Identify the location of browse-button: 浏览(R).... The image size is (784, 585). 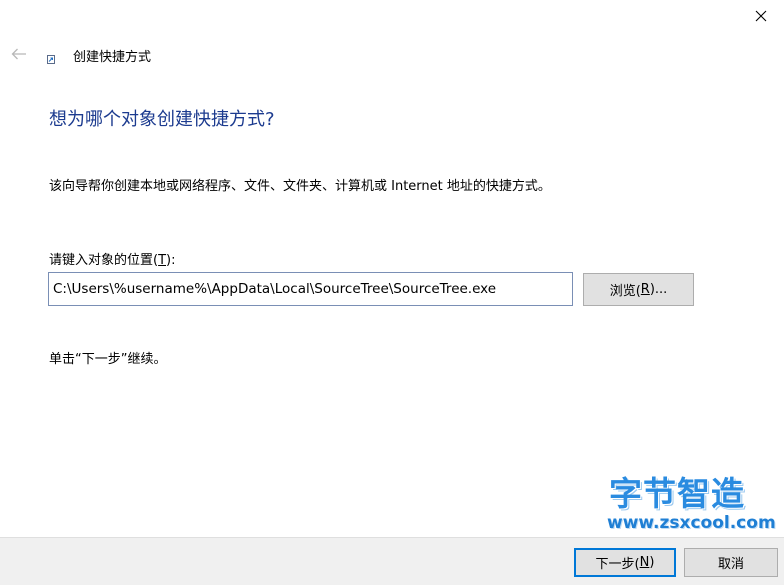
(638, 289).